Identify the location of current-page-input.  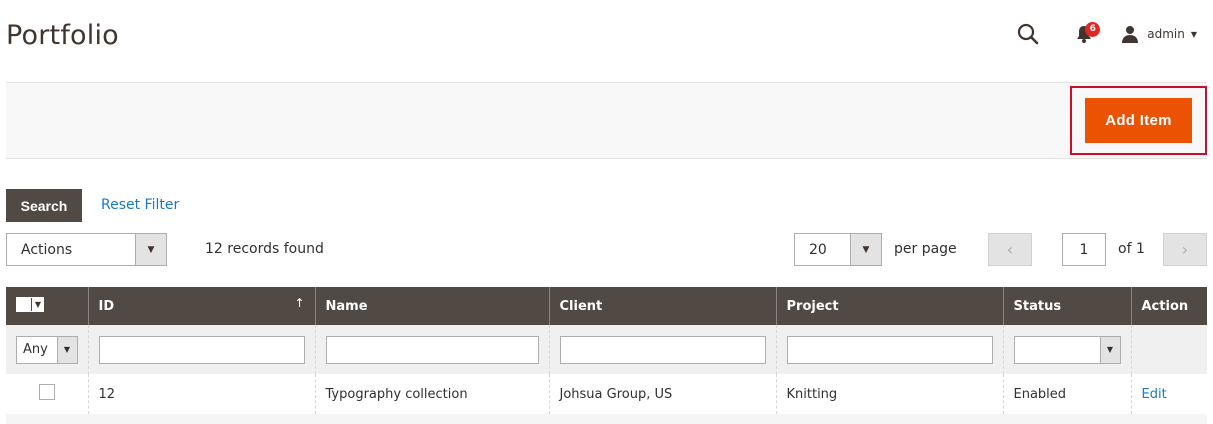
(1084, 249).